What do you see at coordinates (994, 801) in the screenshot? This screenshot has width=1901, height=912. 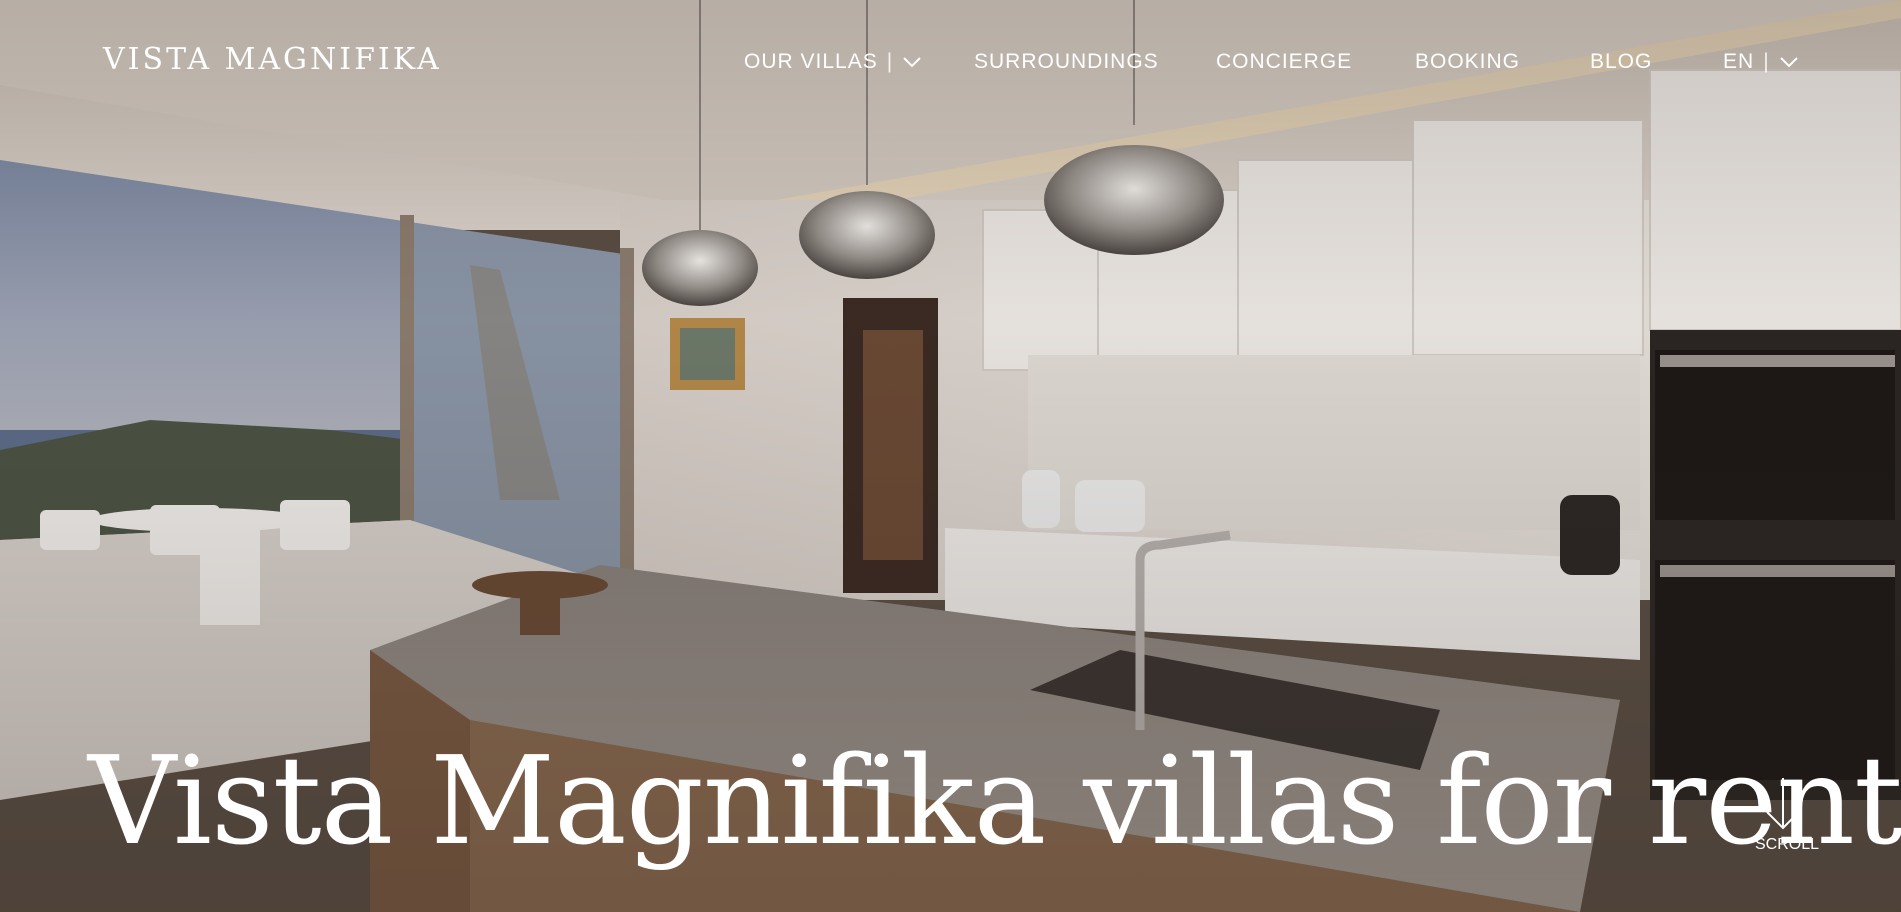 I see `hero-title: Vista Magnifika villas for rent` at bounding box center [994, 801].